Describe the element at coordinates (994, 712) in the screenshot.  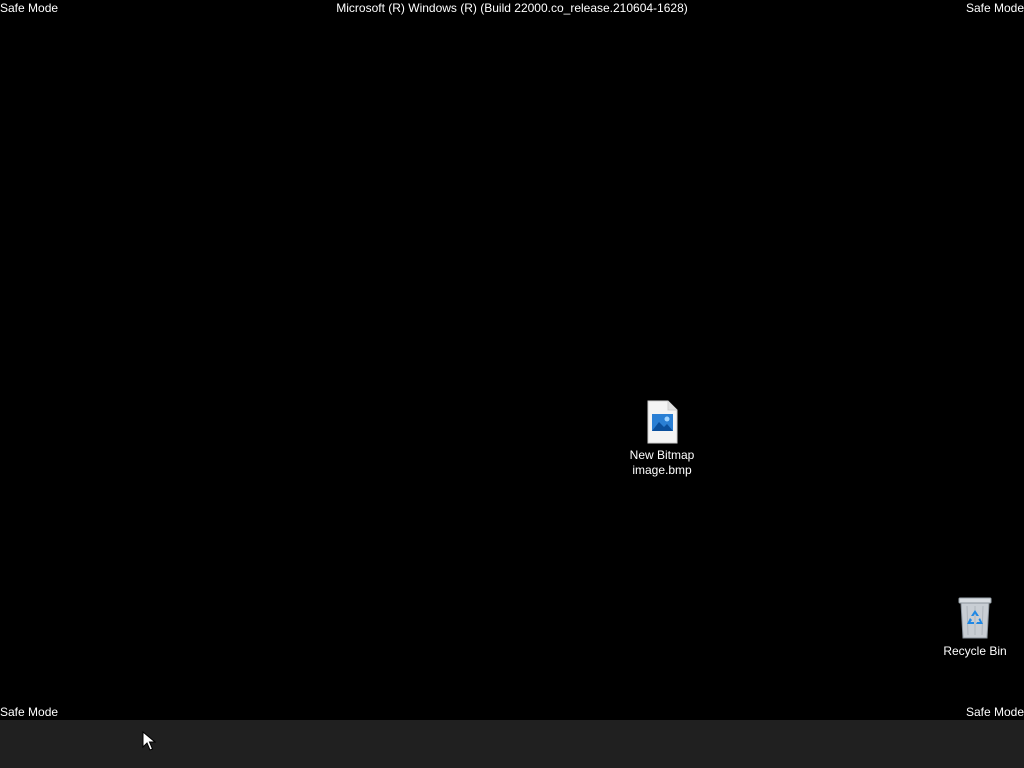
I see `safe-mode-label-bottom-right: Safe Mode` at that location.